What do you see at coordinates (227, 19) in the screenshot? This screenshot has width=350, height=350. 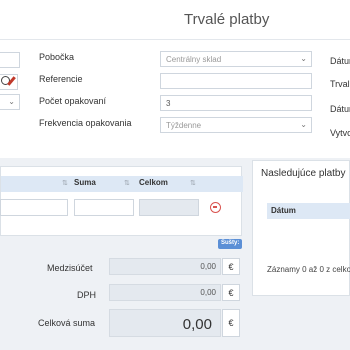 I see `page-title: Trvalé platby` at bounding box center [227, 19].